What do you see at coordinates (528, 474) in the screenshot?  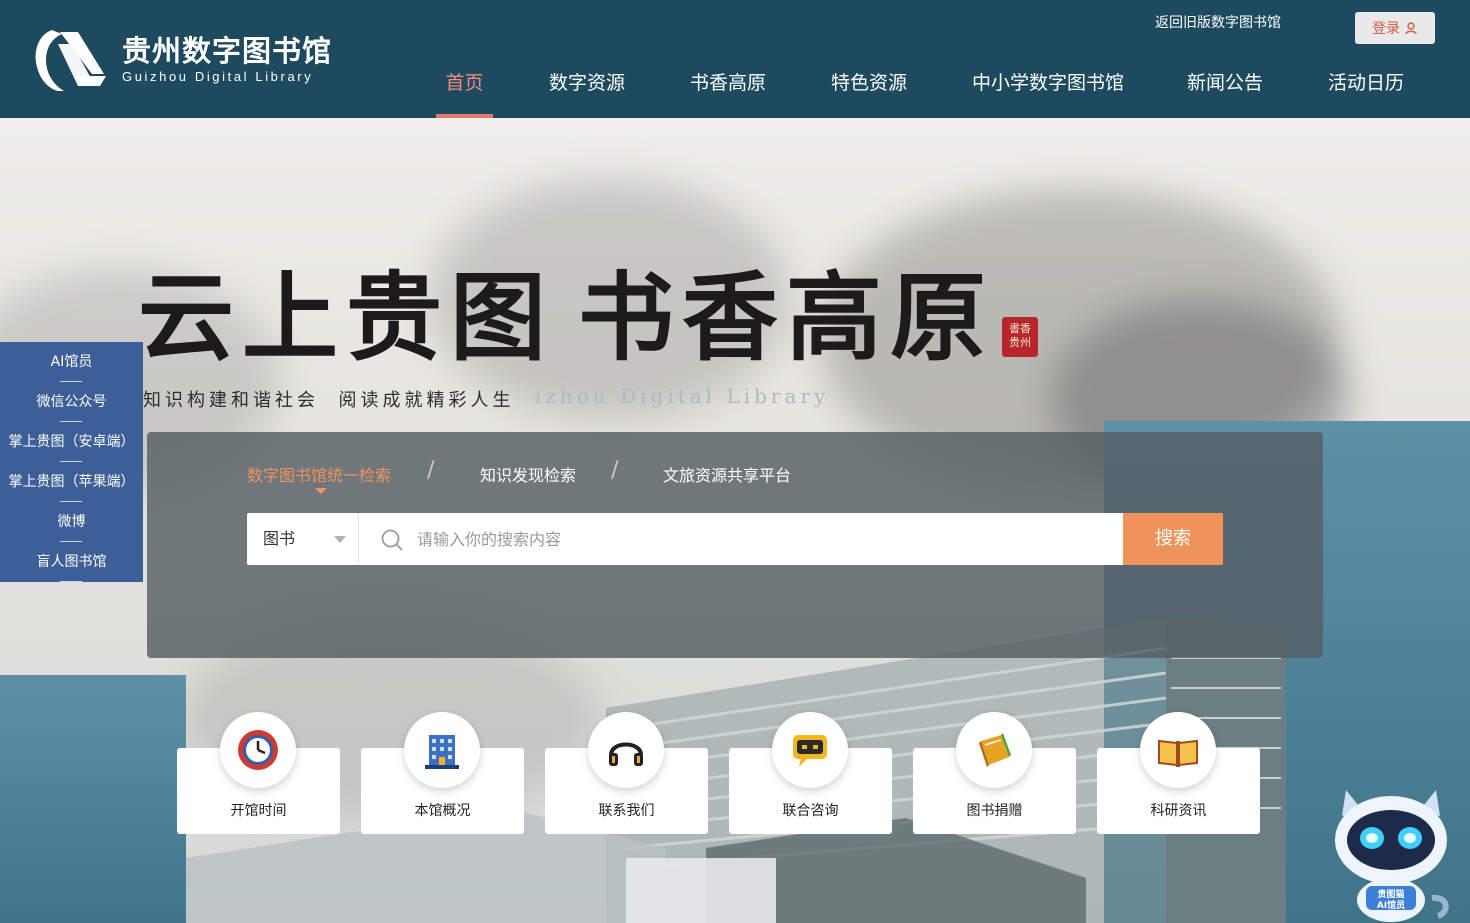 I see `tab-knowledge-discovery: 知识发现检索` at bounding box center [528, 474].